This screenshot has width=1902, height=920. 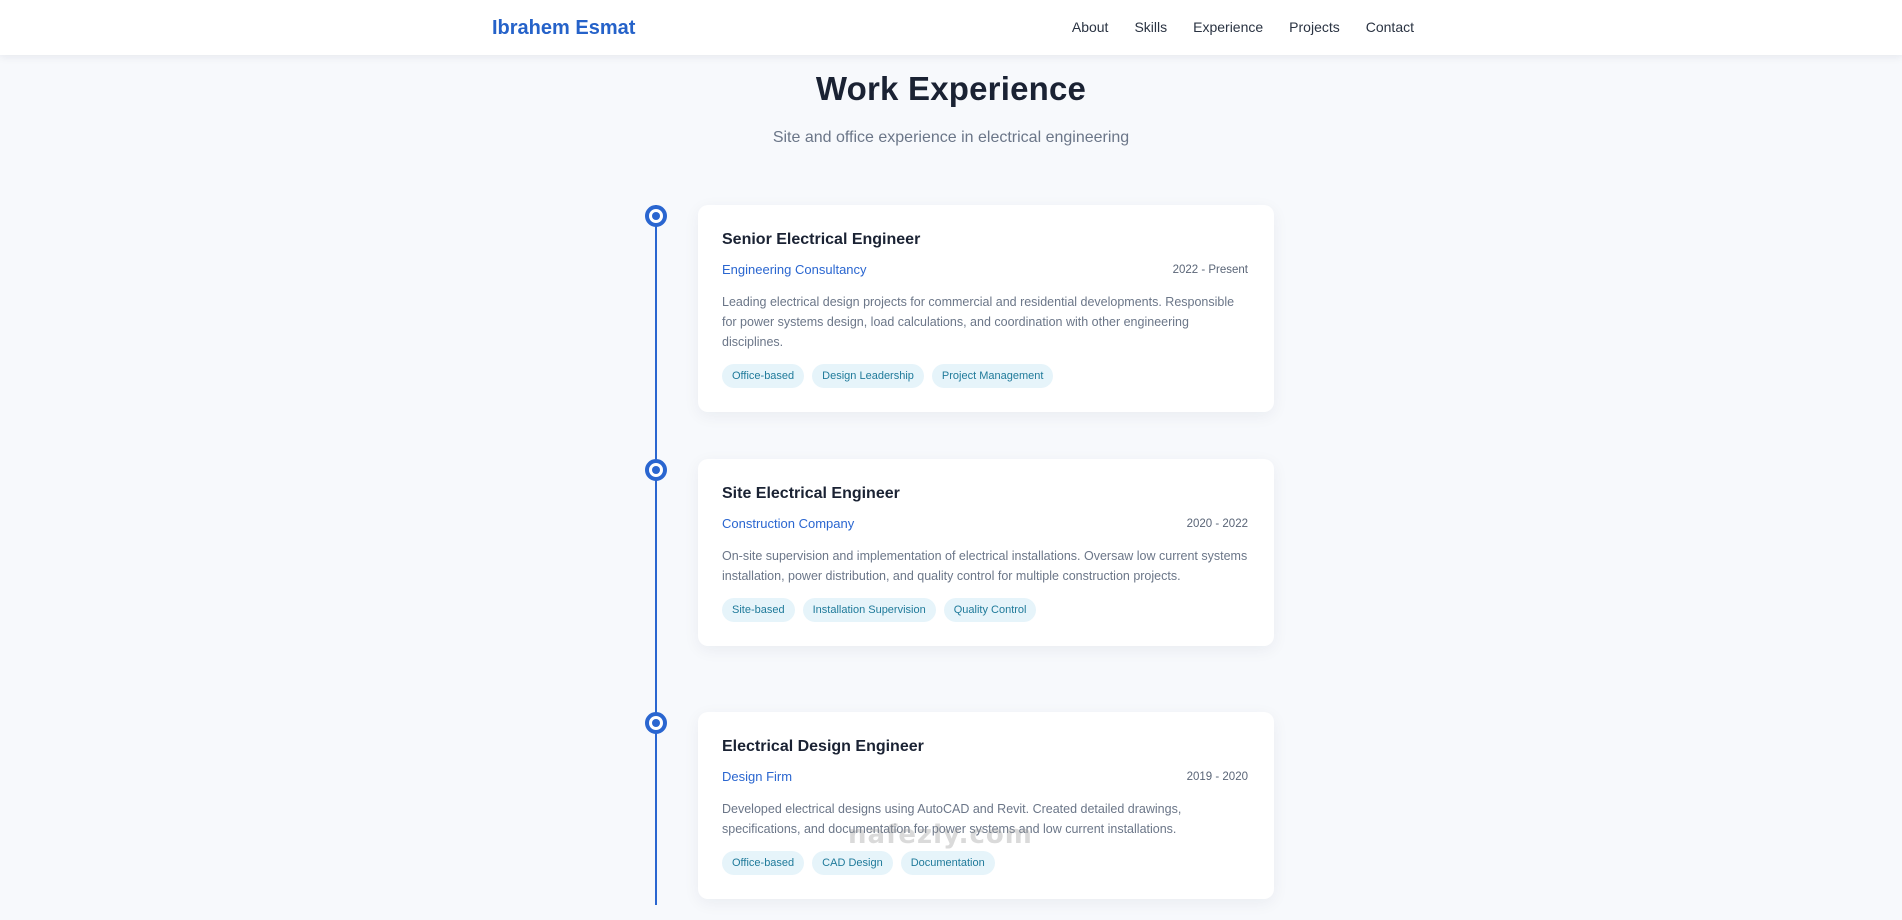 I want to click on job-title: Site Electrical Engineer, so click(x=811, y=493).